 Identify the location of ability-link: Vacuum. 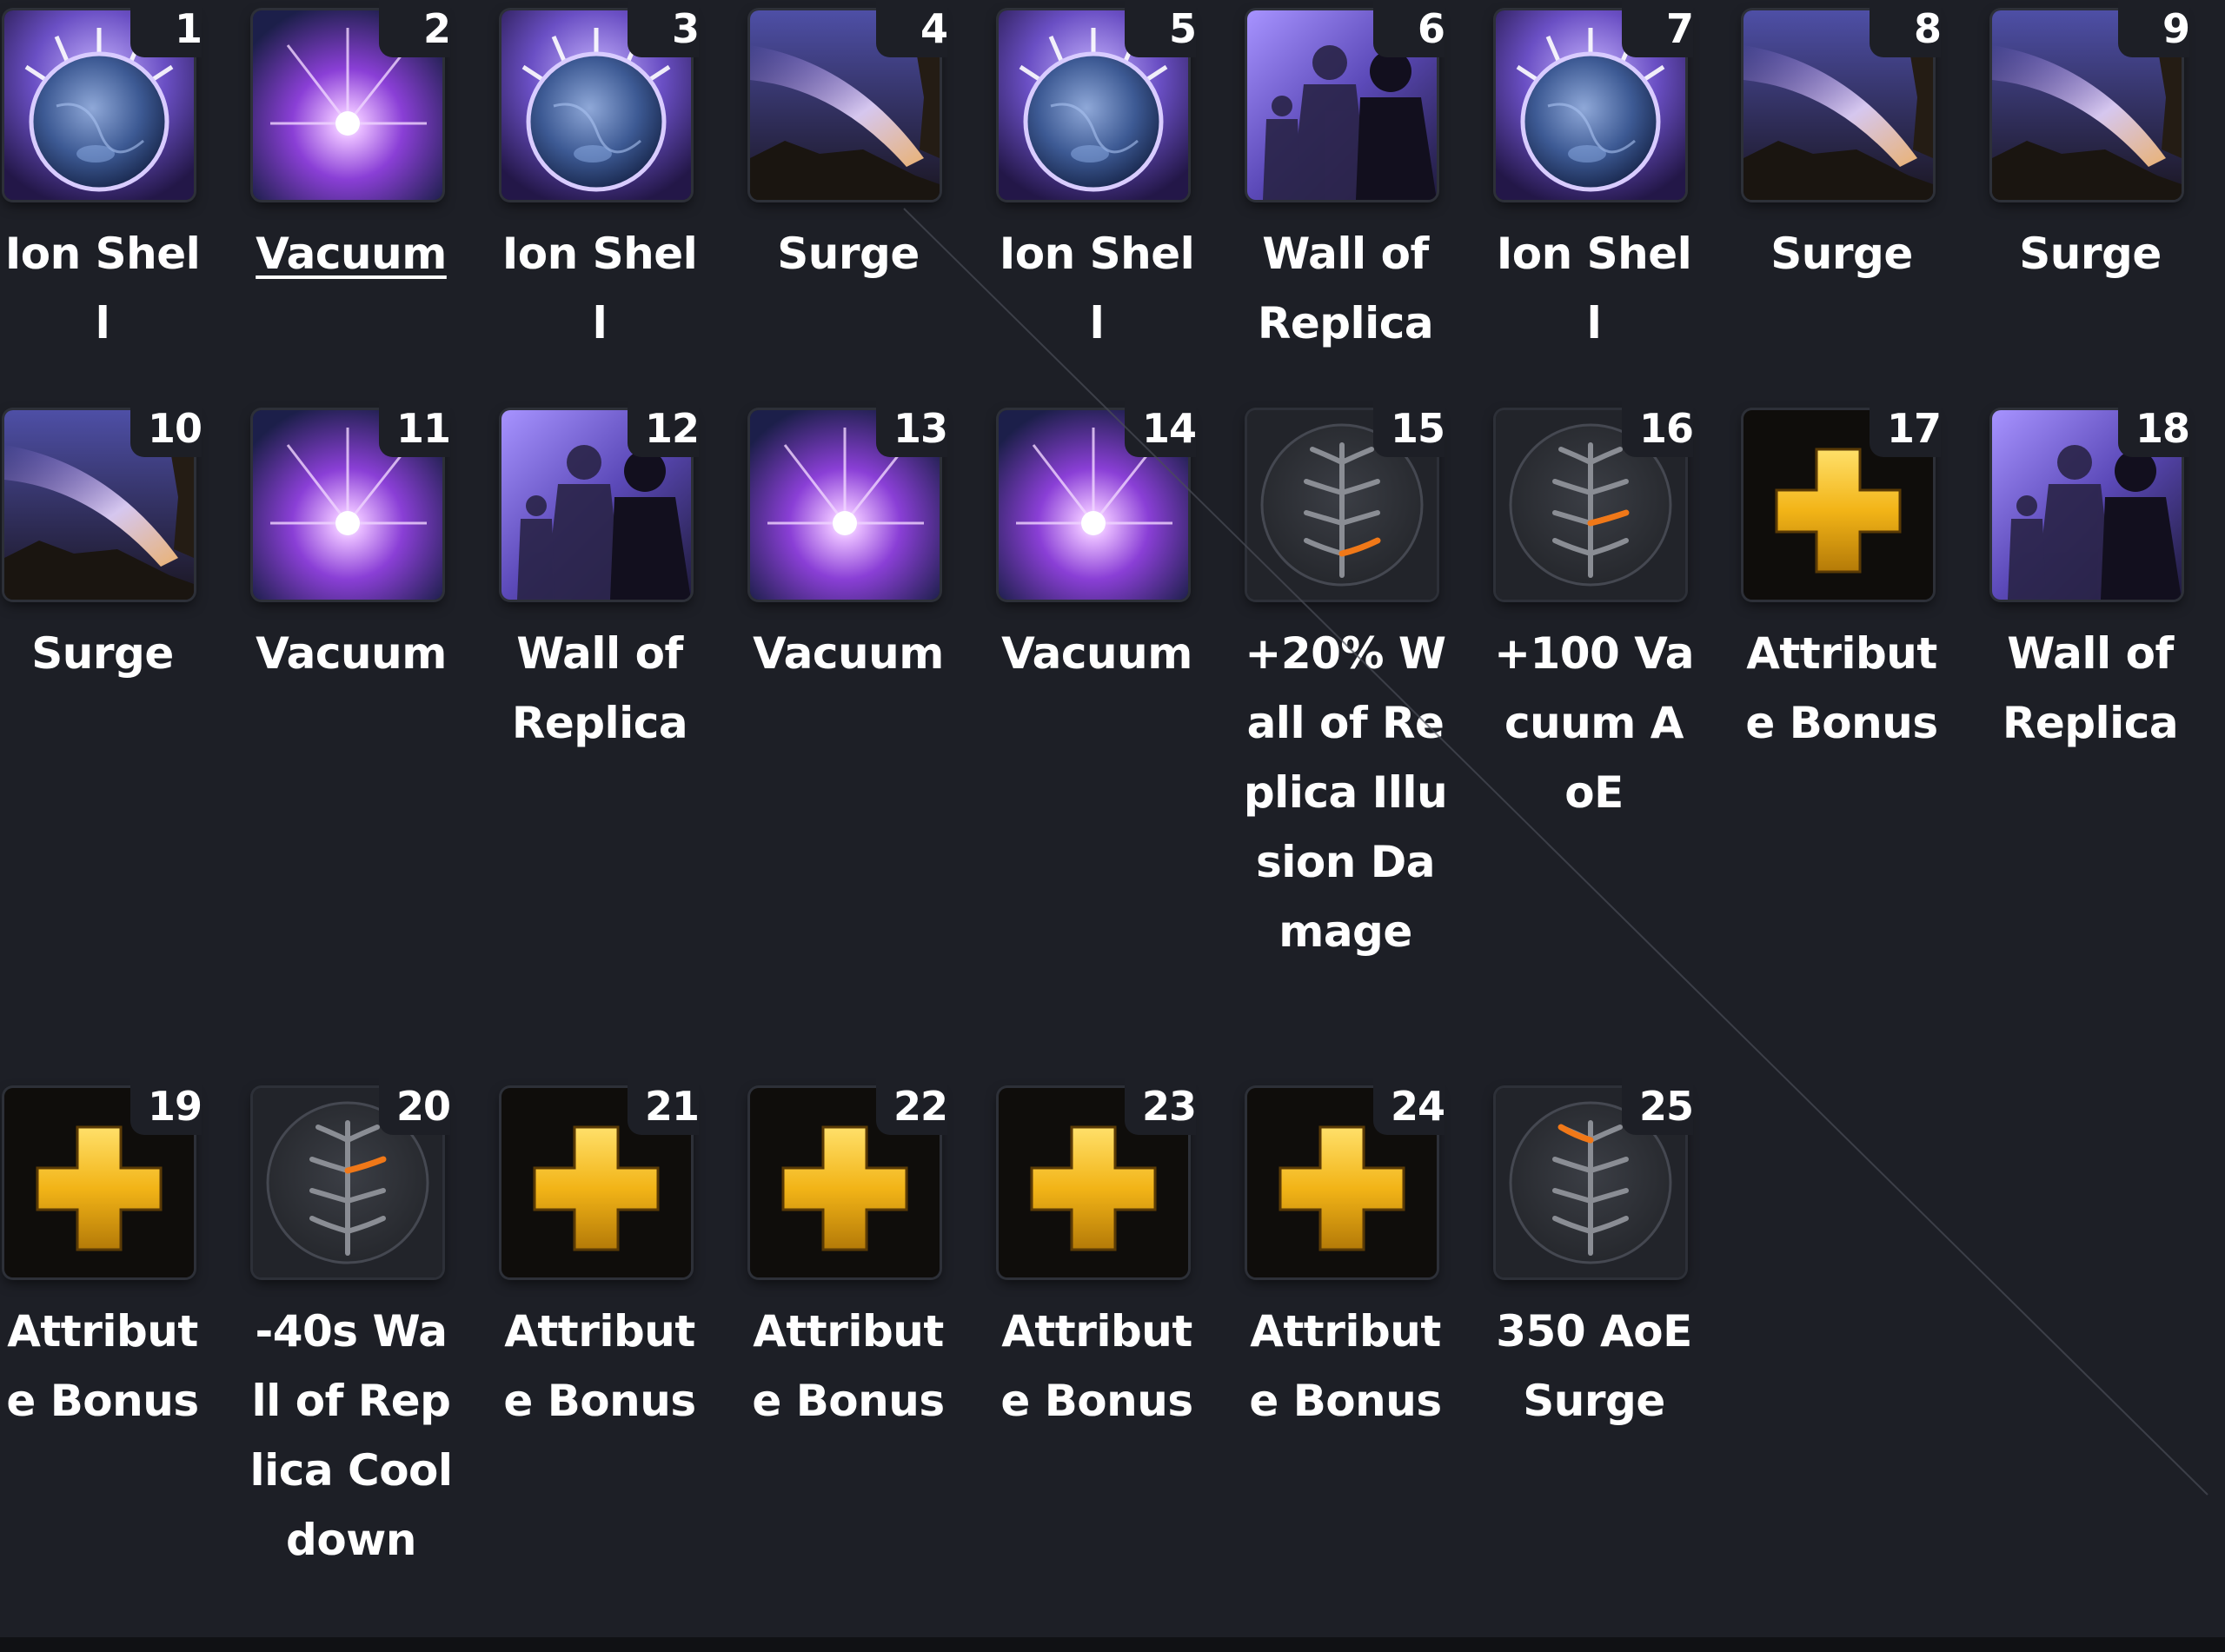
(352, 254).